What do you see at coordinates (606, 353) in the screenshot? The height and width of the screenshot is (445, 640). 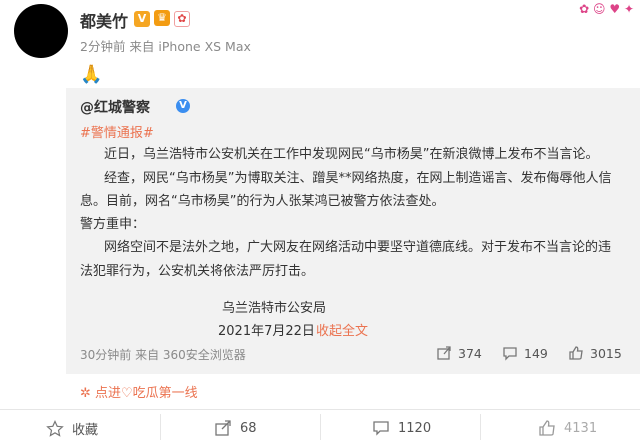 I see `like-count: 3015` at bounding box center [606, 353].